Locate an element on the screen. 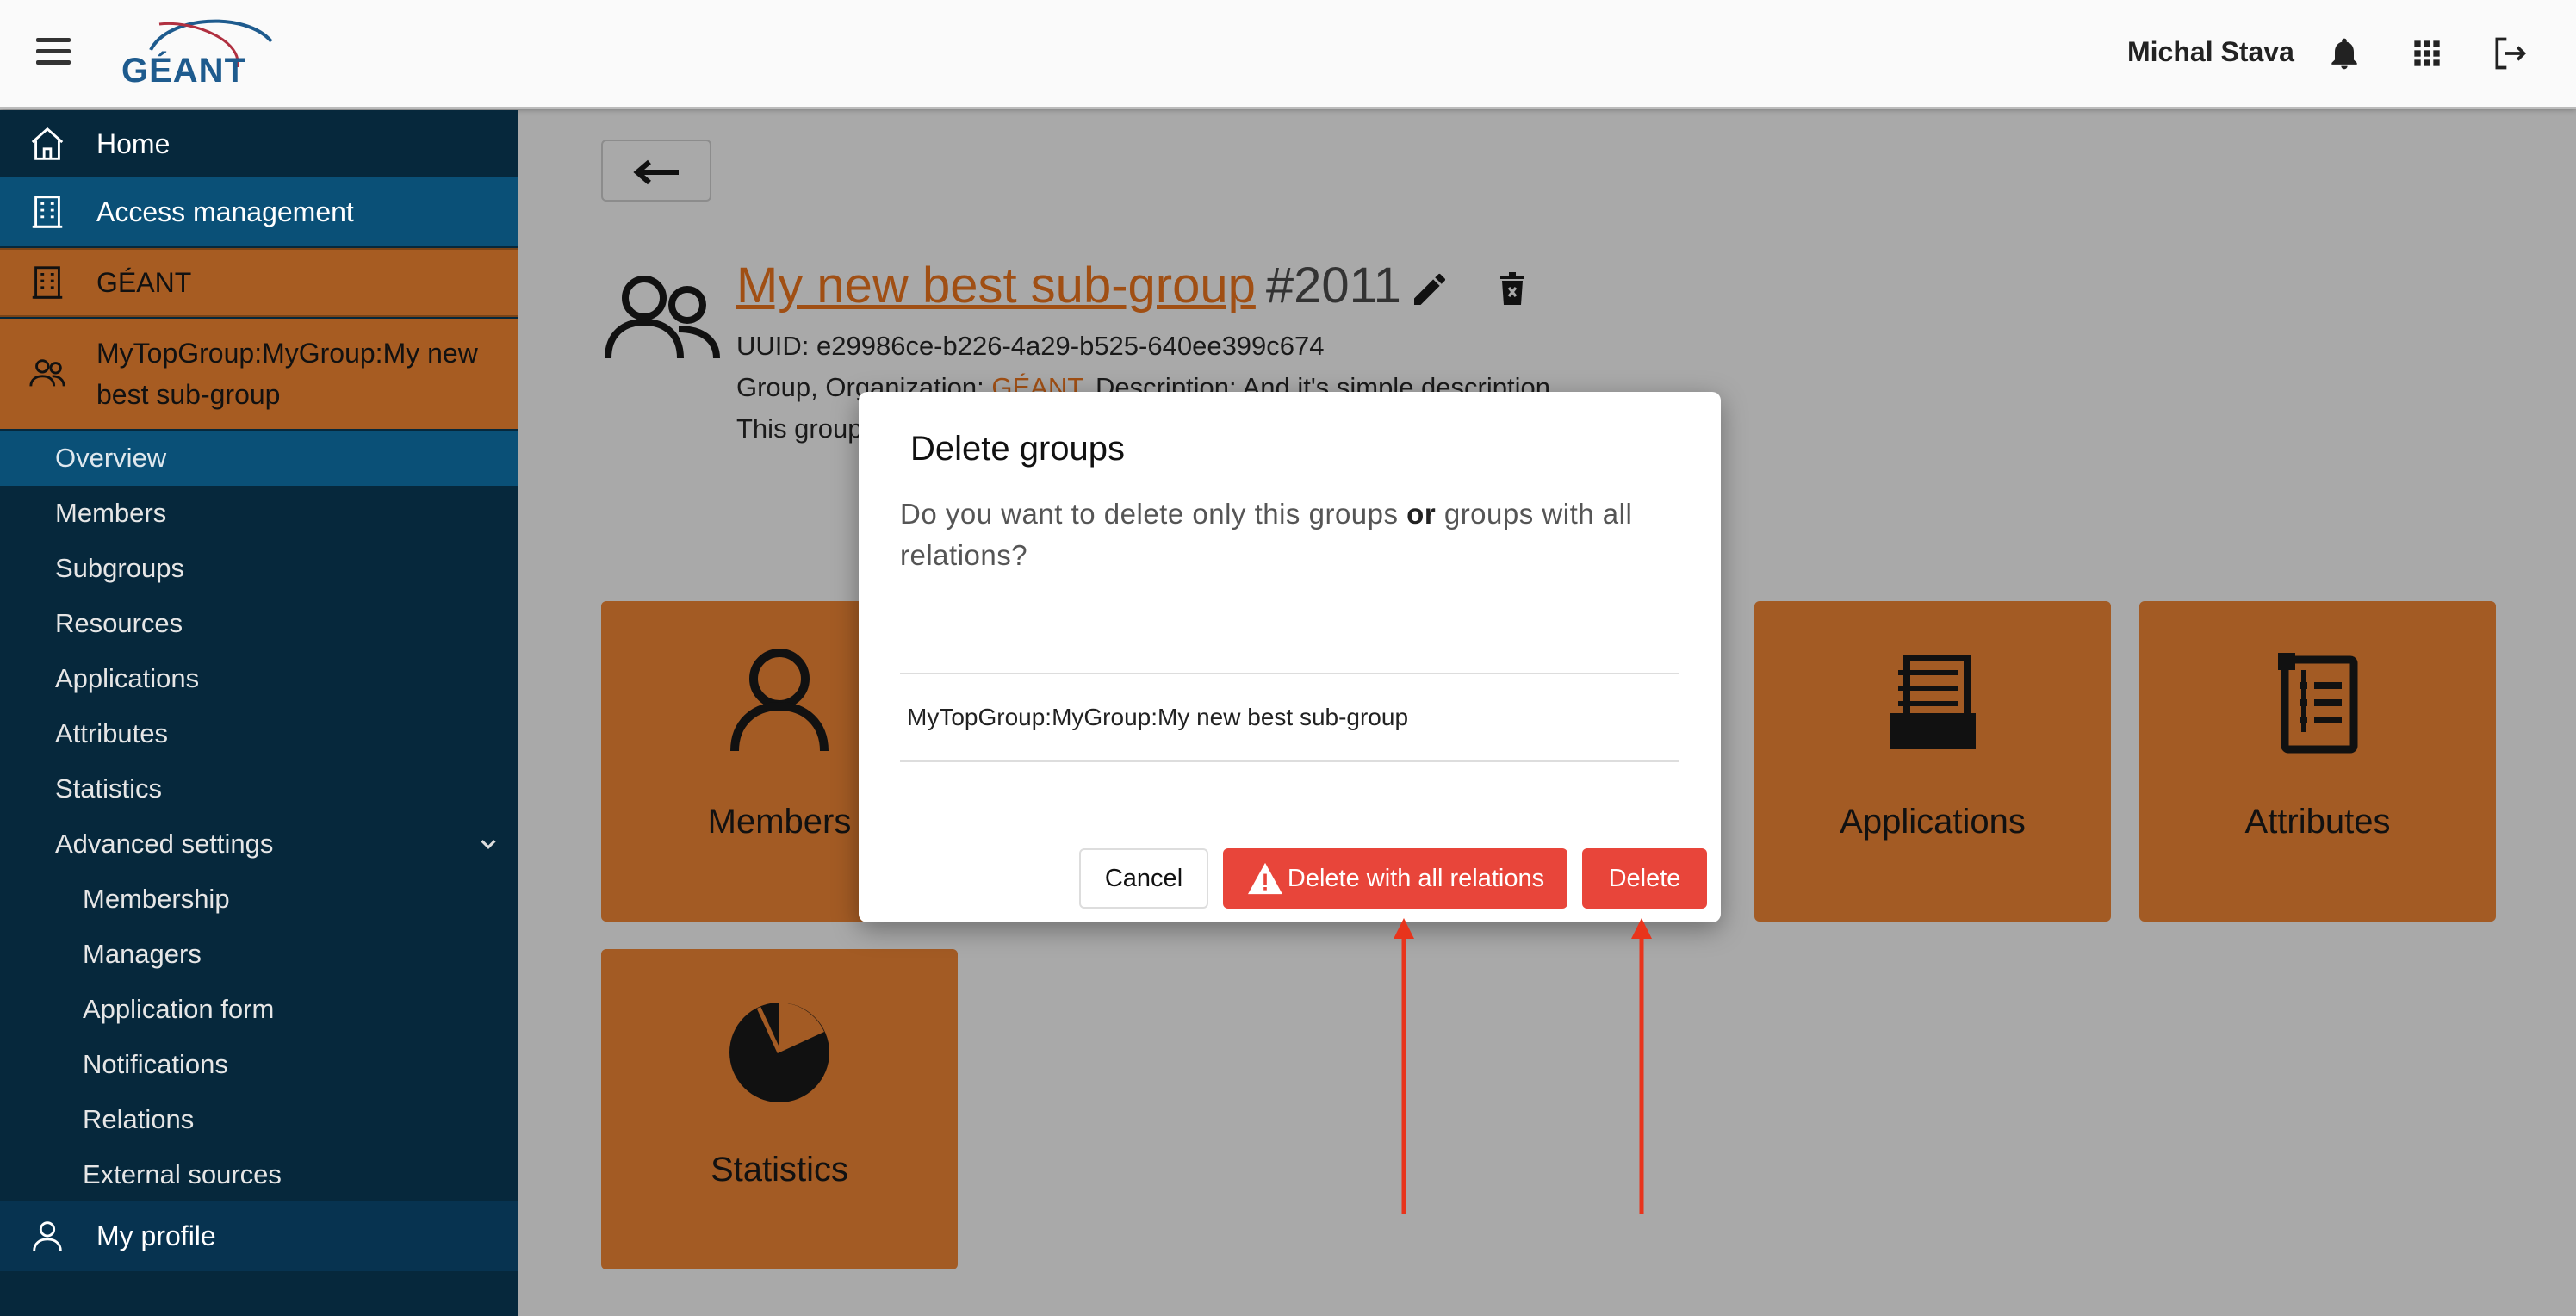 This screenshot has width=2576, height=1316. sidebar-item-organization: GÉANT is located at coordinates (259, 282).